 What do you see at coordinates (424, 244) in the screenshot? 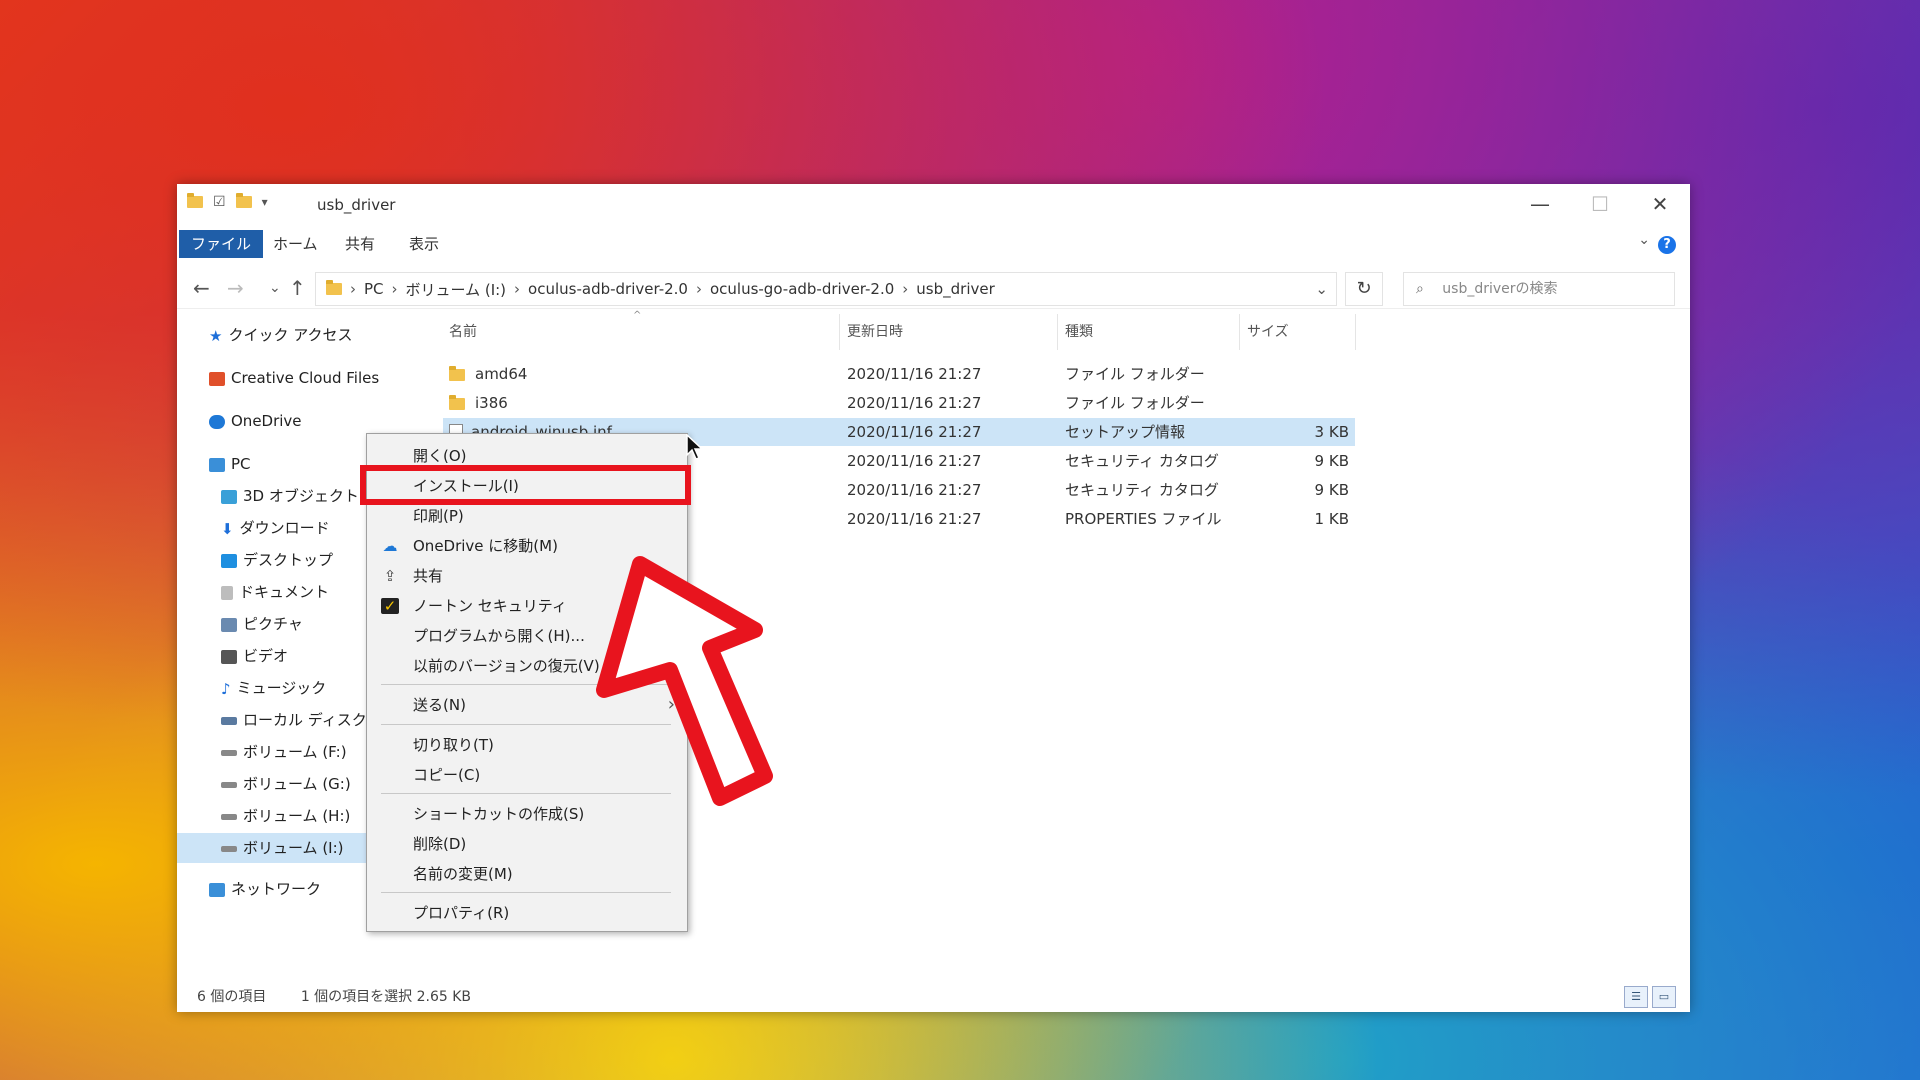
I see `tab-view: 表示` at bounding box center [424, 244].